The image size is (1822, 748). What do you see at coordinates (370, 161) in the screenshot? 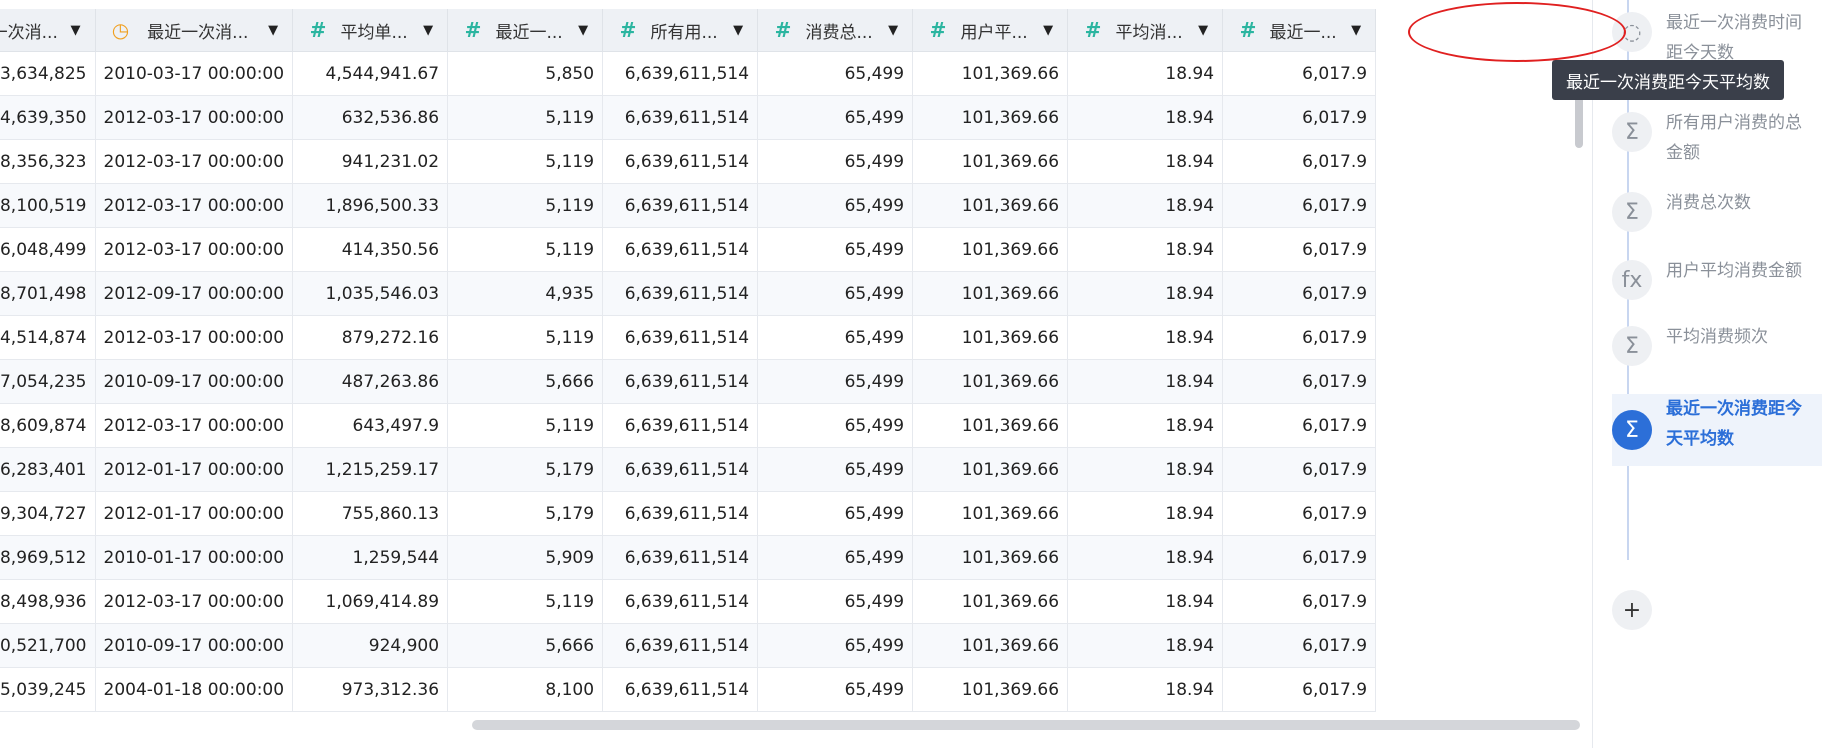
I see `table-cell: 941,231.02` at bounding box center [370, 161].